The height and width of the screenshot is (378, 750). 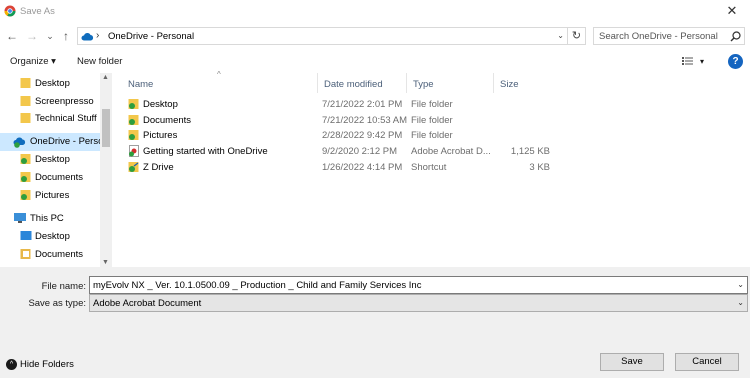 I want to click on close-button: ✕, so click(x=732, y=12).